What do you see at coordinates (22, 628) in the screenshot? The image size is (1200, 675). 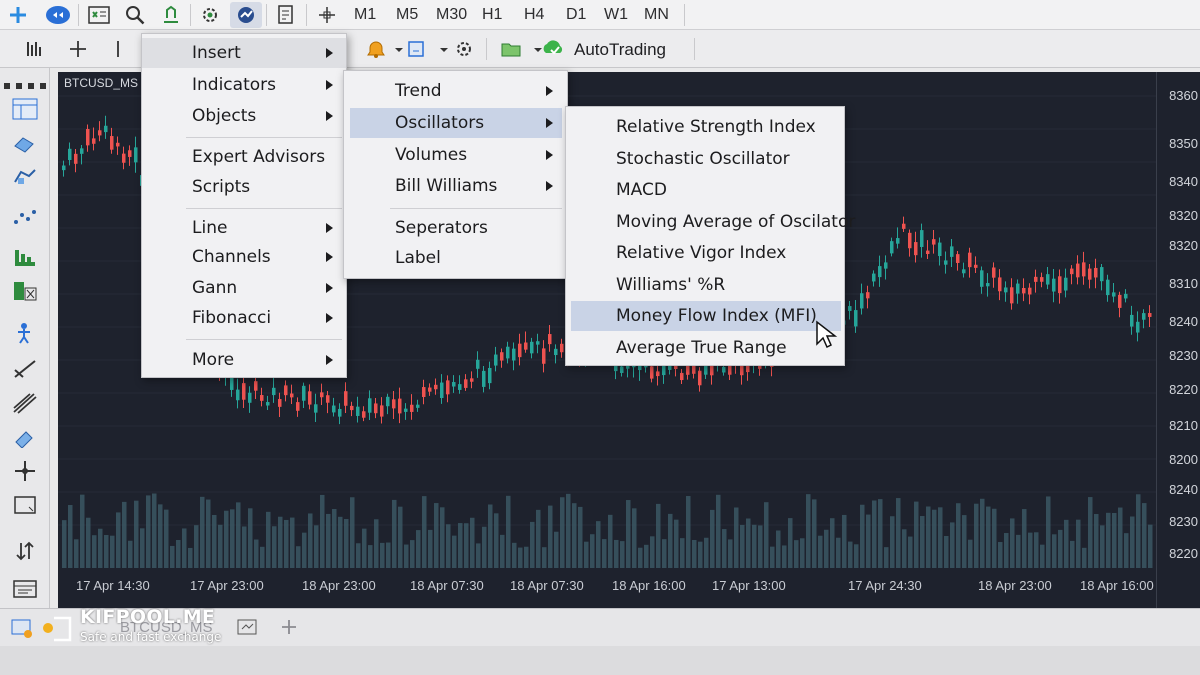 I see `tab-window-icon` at bounding box center [22, 628].